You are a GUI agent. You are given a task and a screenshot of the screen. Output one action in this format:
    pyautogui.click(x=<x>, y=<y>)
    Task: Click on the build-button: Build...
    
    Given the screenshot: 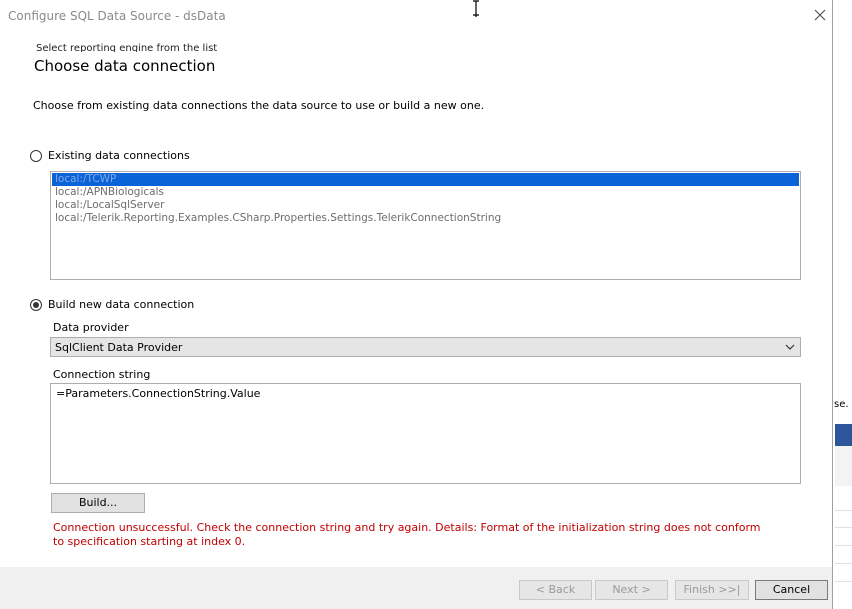 What is the action you would take?
    pyautogui.click(x=98, y=503)
    